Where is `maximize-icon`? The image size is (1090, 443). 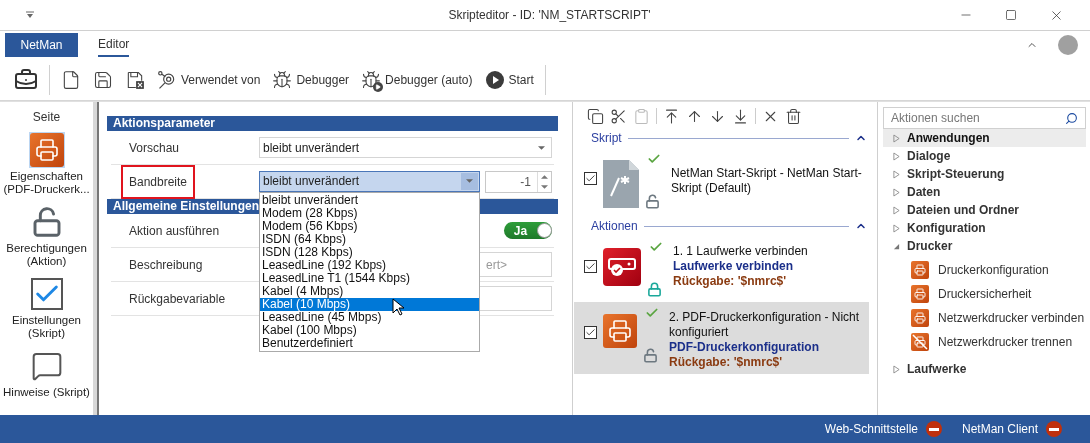 maximize-icon is located at coordinates (1011, 15).